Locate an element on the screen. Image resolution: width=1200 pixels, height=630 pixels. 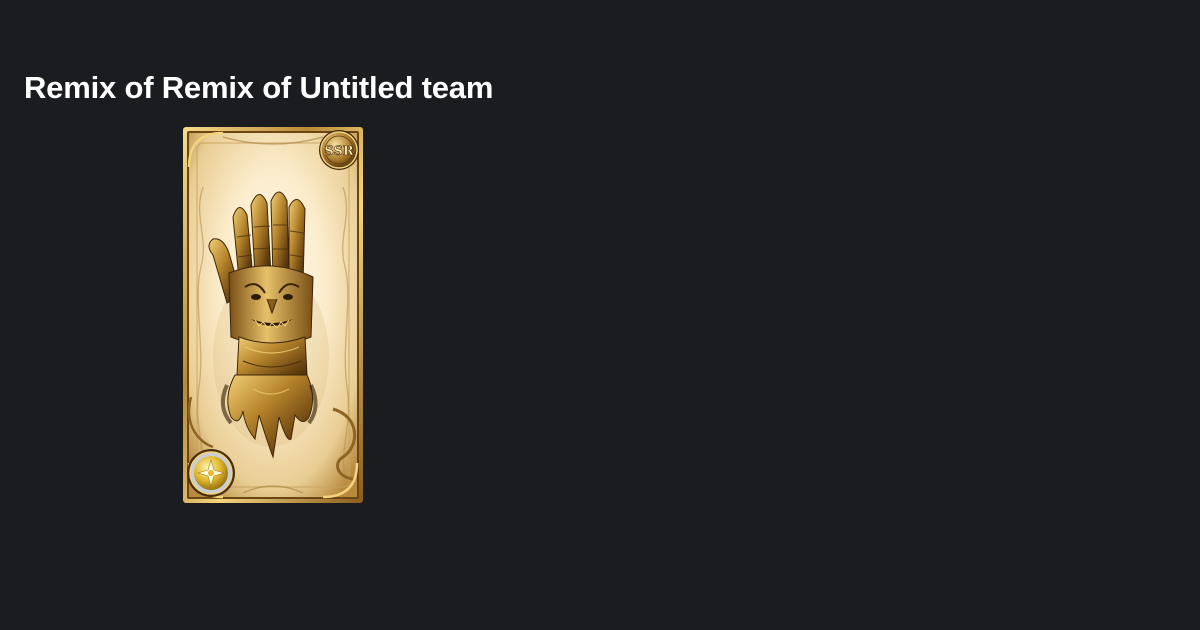
weapon-card: SSR is located at coordinates (273, 315).